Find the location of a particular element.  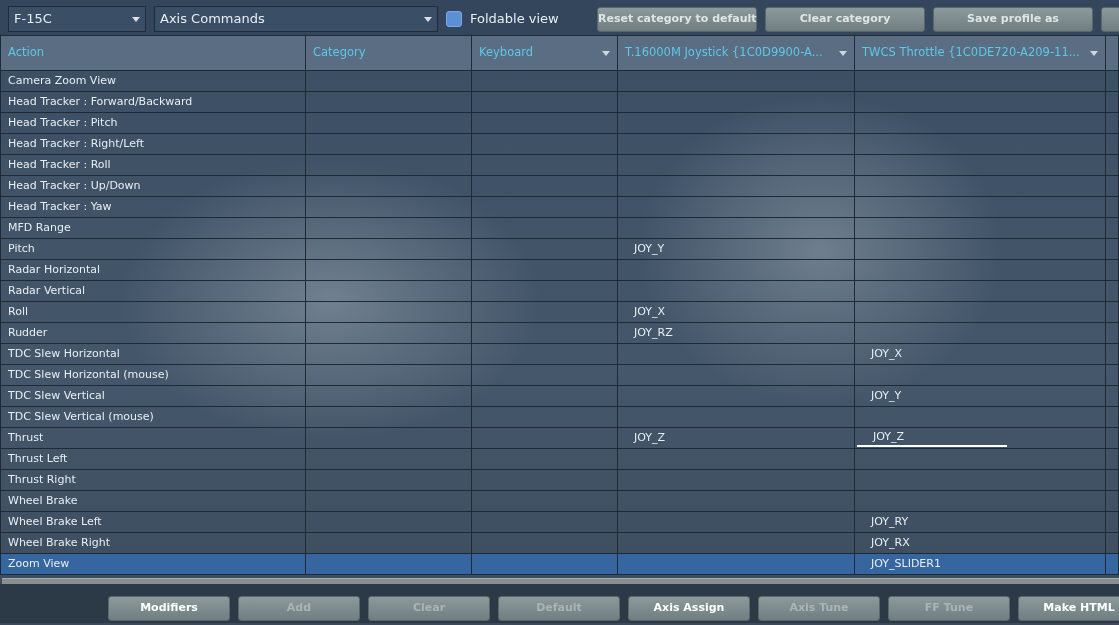

dropdown-value: Axis Commands is located at coordinates (212, 19).